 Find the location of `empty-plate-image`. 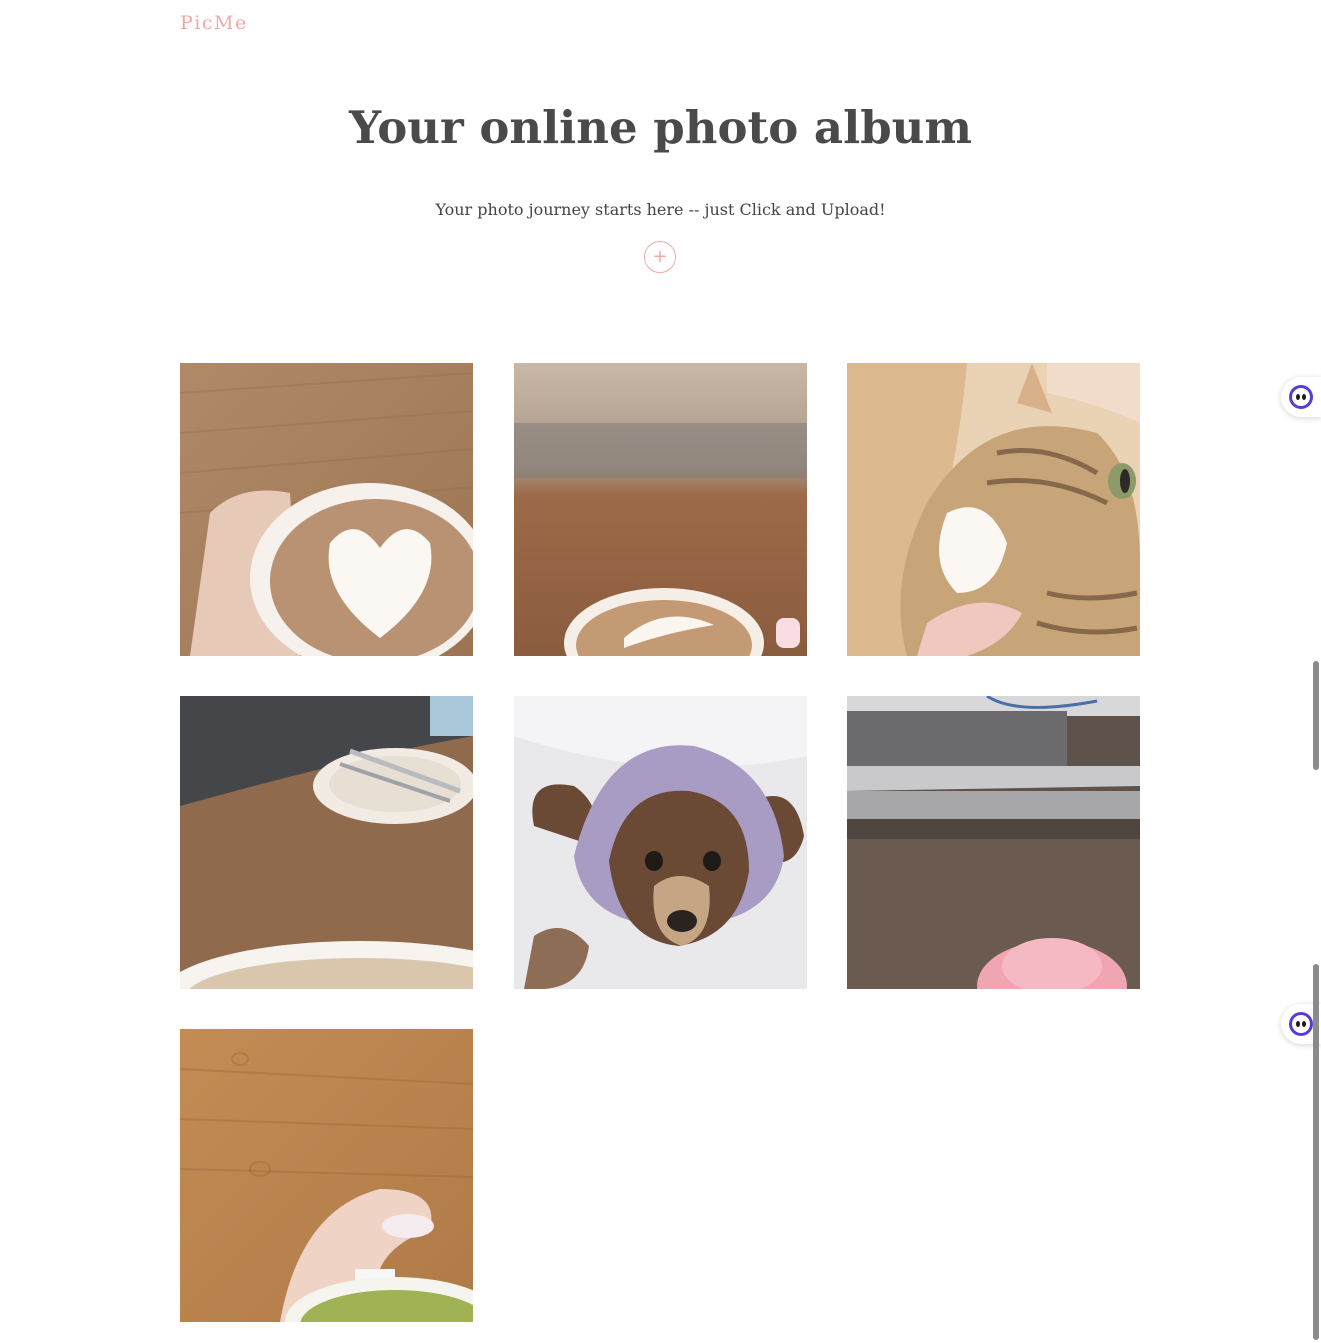

empty-plate-image is located at coordinates (326, 842).